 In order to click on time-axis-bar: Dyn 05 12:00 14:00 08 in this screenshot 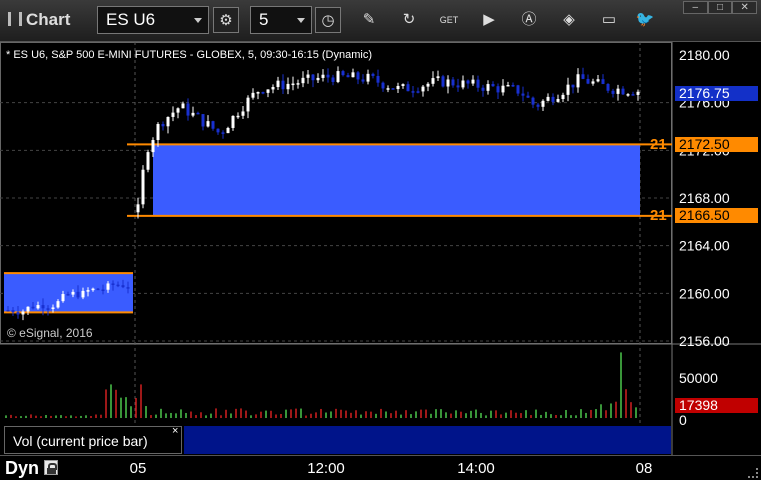, I will do `click(380, 467)`.